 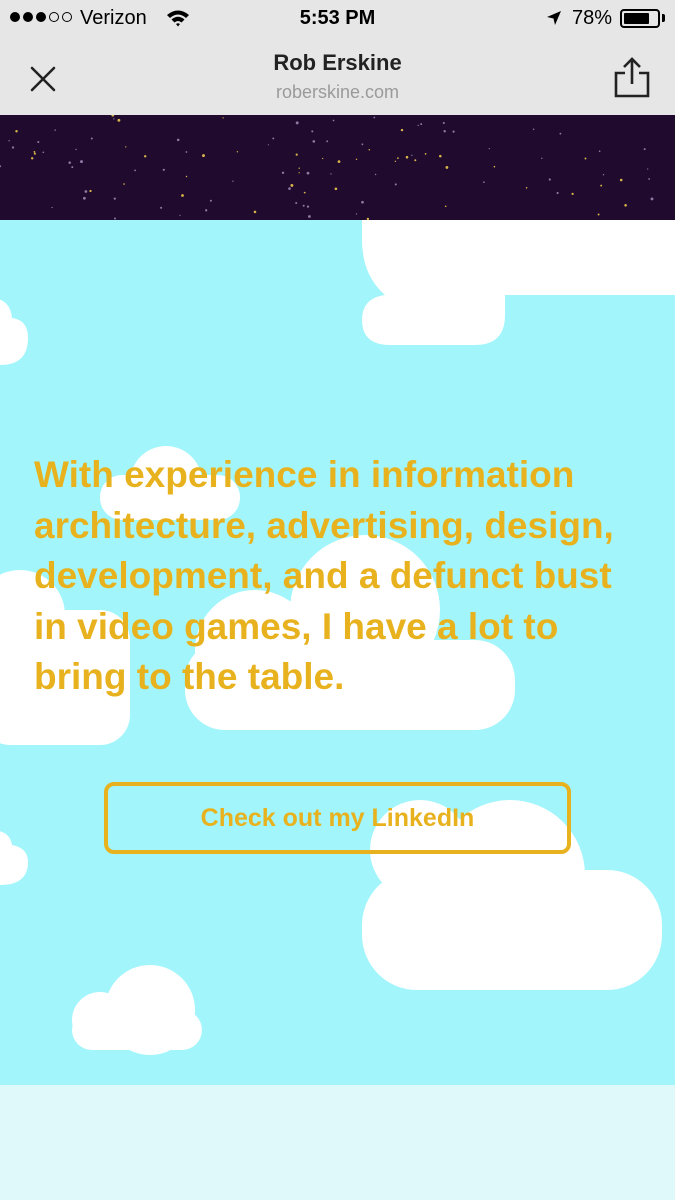 I want to click on starfield, so click(x=327, y=168).